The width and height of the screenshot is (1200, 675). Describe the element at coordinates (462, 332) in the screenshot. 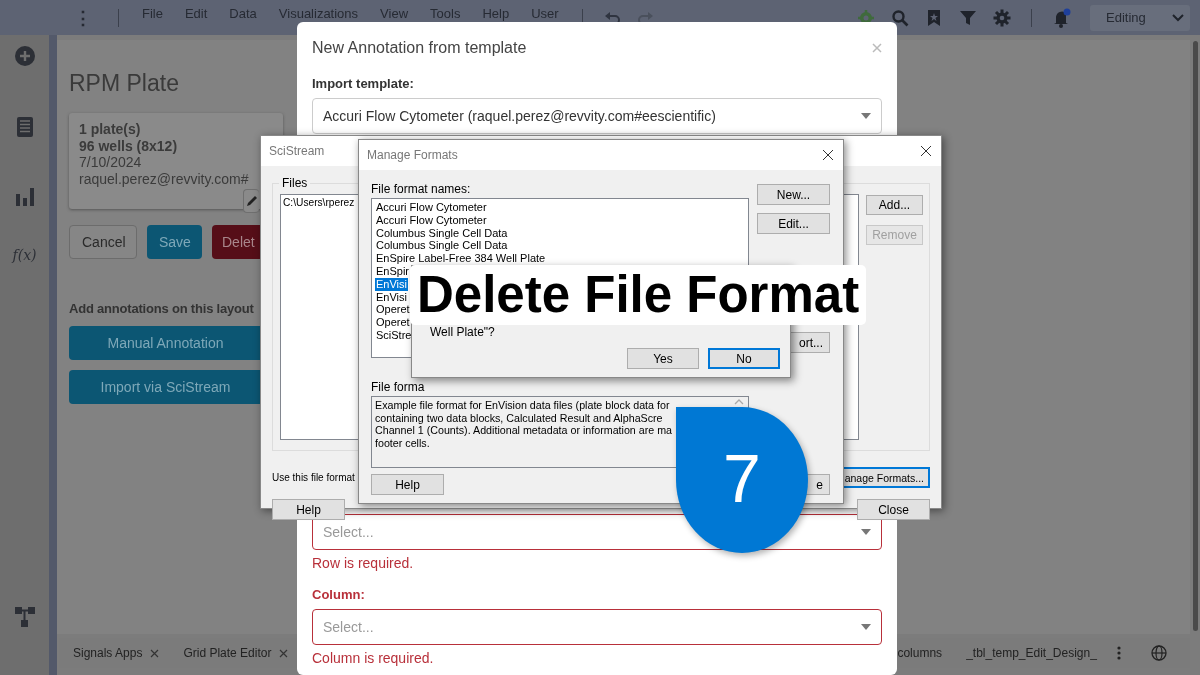

I see `confirm-message: Well Plate"?` at that location.